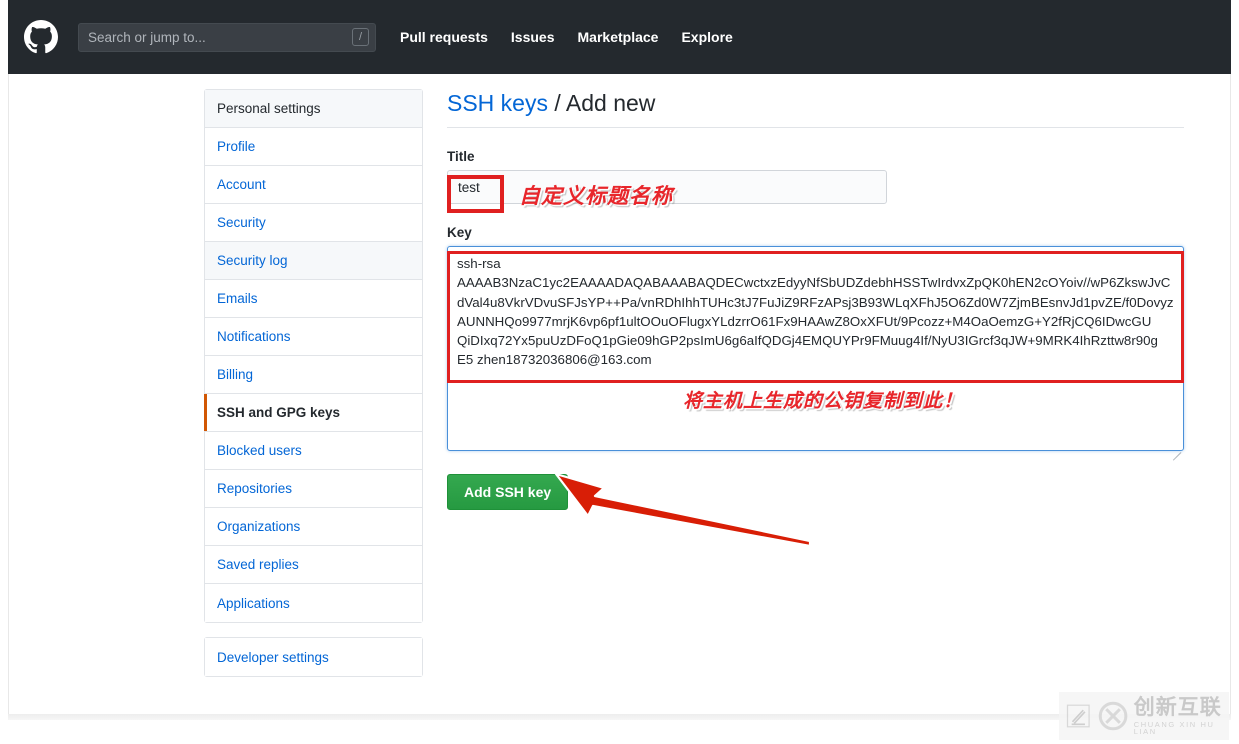 The image size is (1239, 744). Describe the element at coordinates (313, 109) in the screenshot. I see `sidebar-heading: Personal settings` at that location.